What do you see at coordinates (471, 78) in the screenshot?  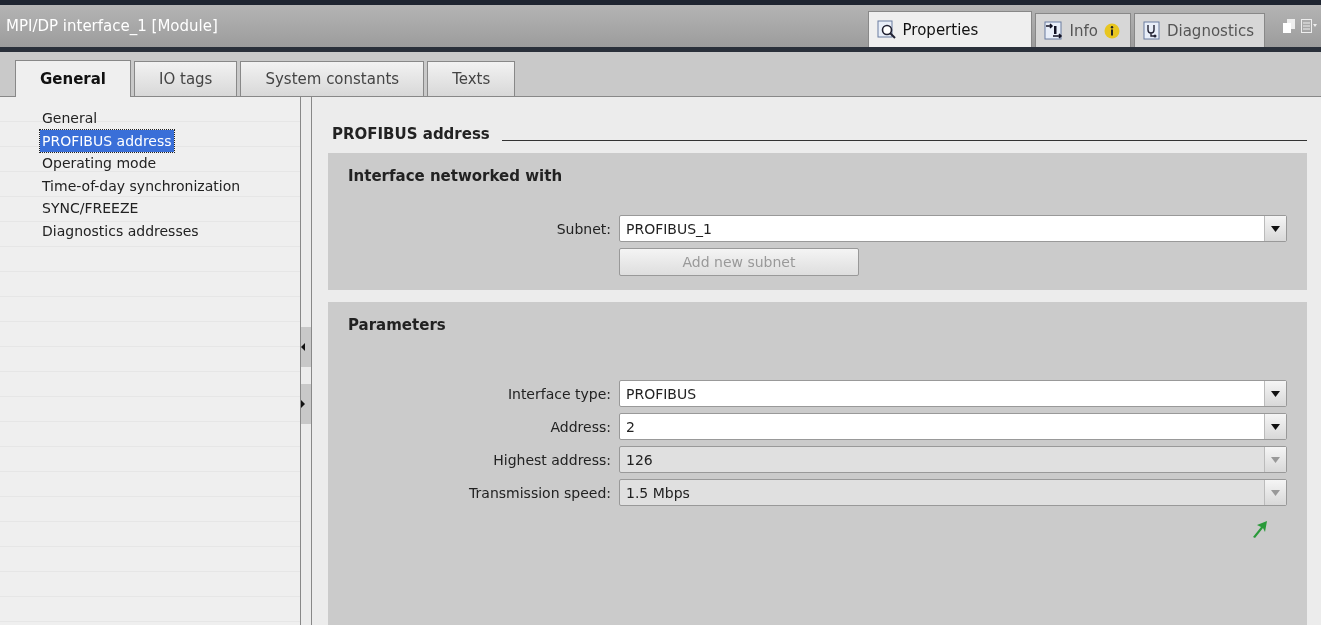 I see `tab: Texts` at bounding box center [471, 78].